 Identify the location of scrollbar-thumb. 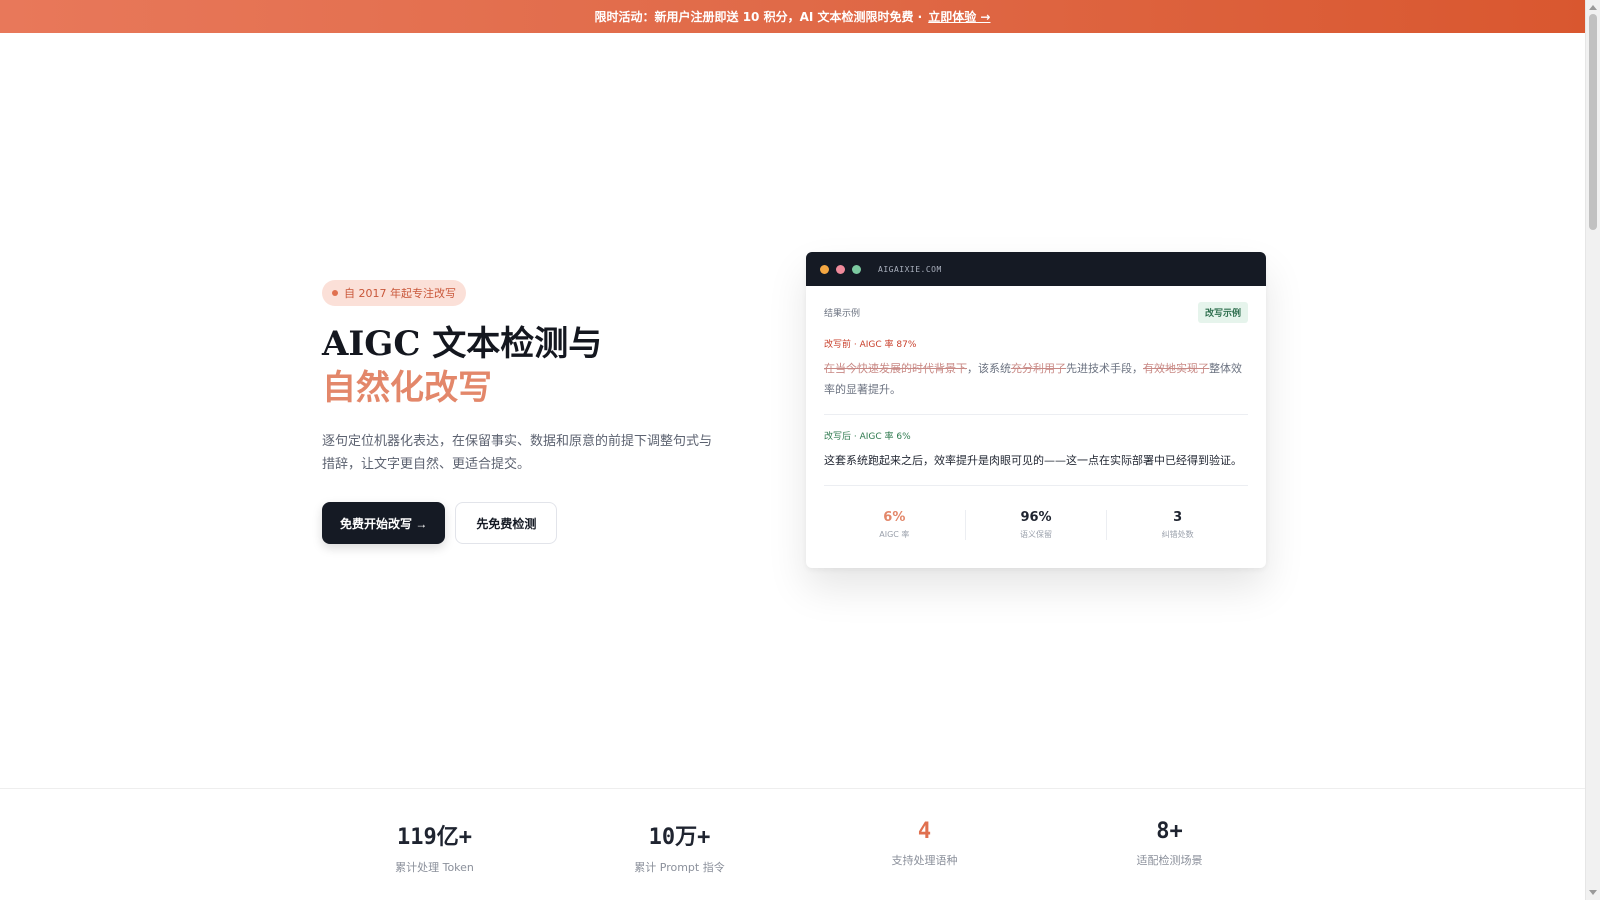
(1593, 122).